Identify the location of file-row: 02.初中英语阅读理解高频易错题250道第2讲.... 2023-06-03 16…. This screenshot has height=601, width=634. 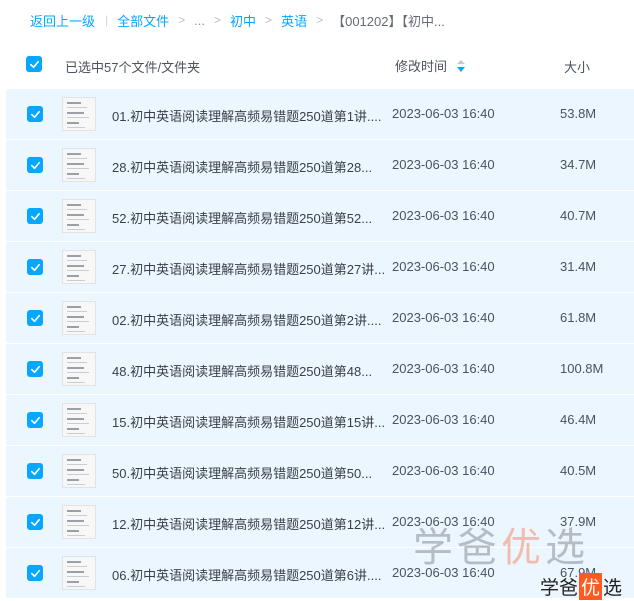
(320, 318).